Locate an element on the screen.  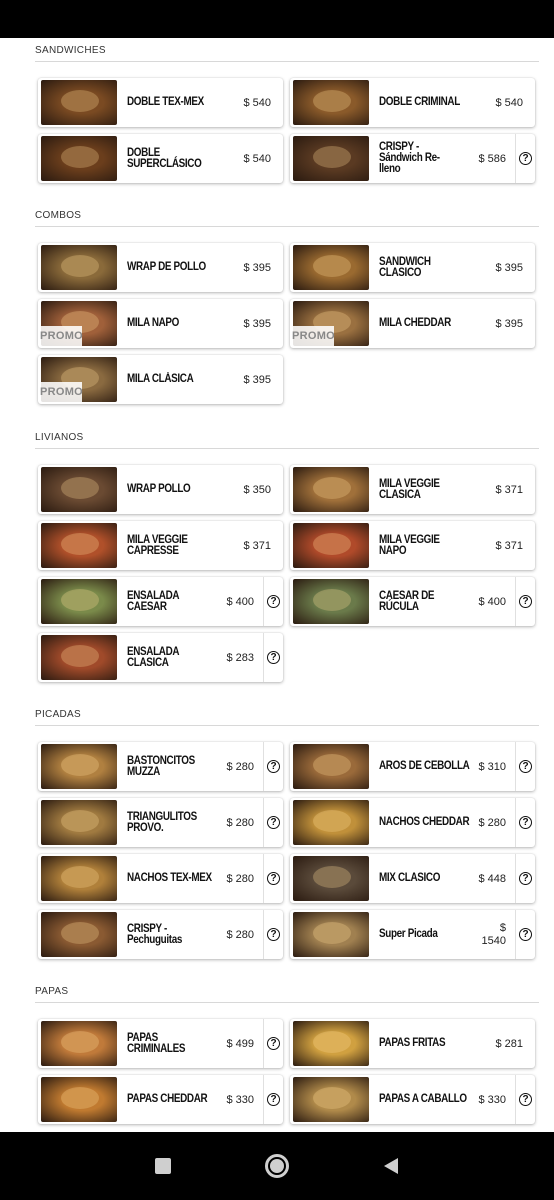
menu-item-card: PAPAS A CABALLO $ 330? is located at coordinates (412, 1099).